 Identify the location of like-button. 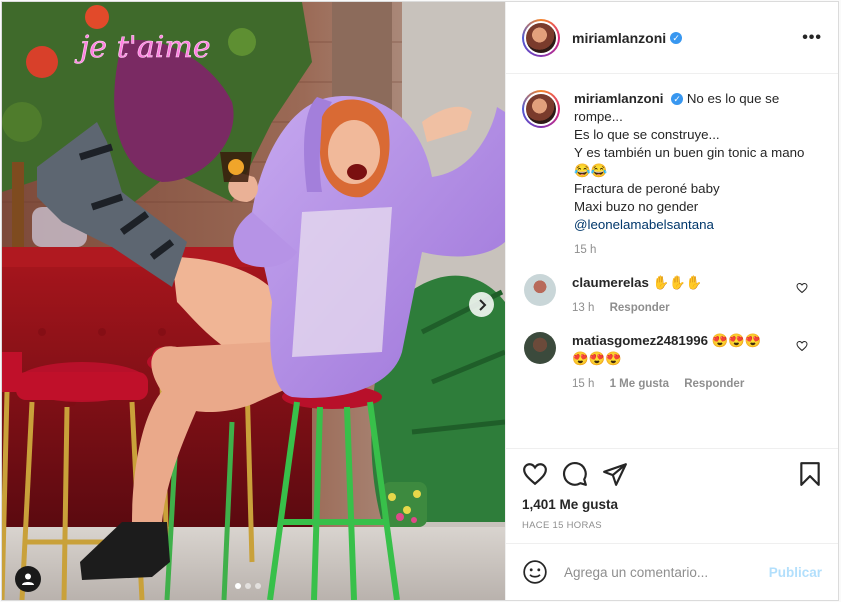
(535, 474).